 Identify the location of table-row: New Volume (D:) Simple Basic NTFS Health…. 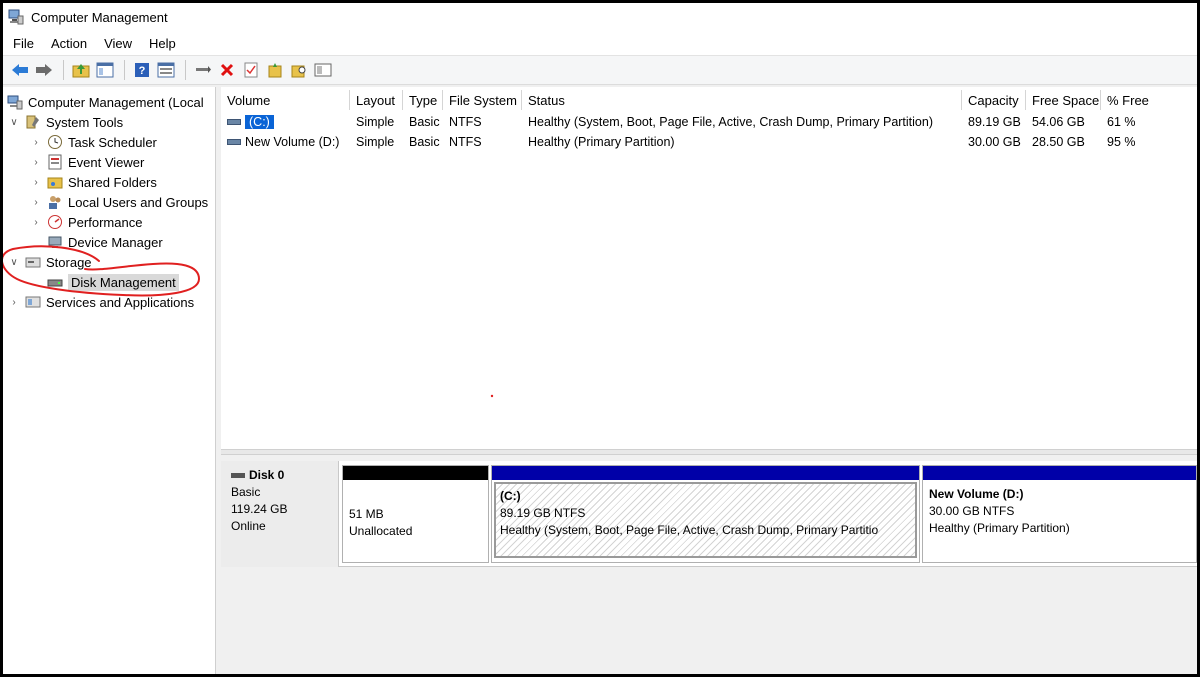
(709, 142).